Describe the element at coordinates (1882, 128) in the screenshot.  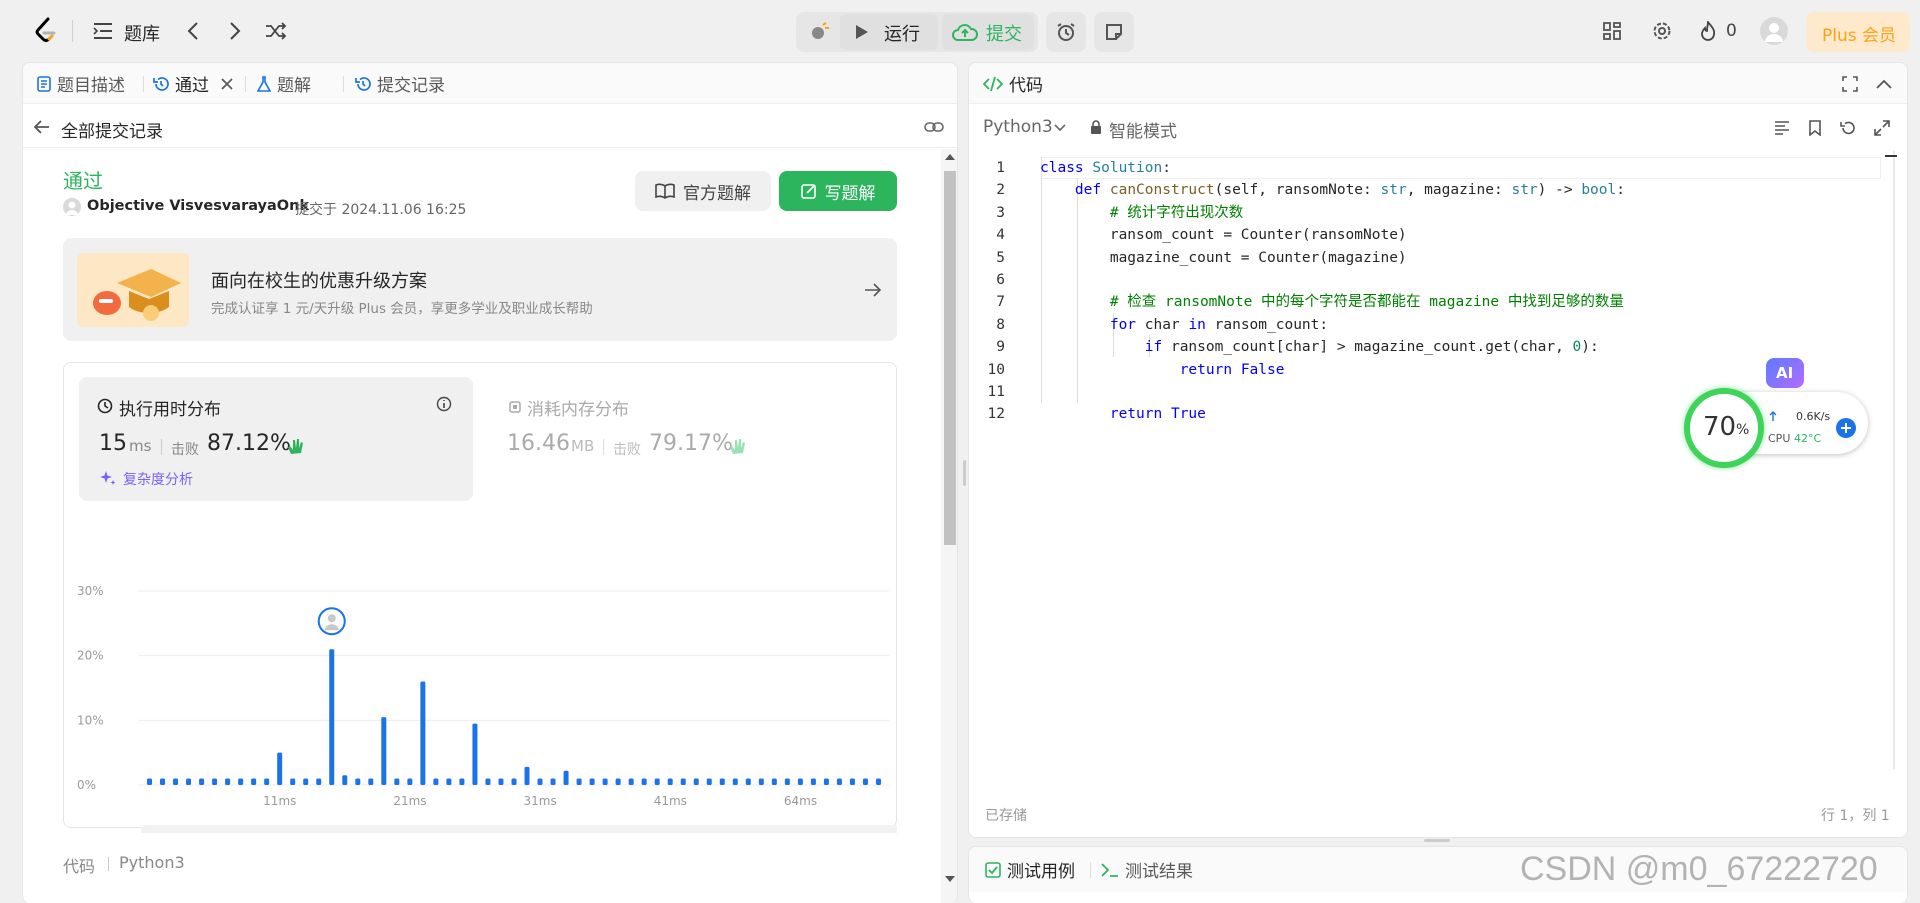
I see `fullscreen-icon` at that location.